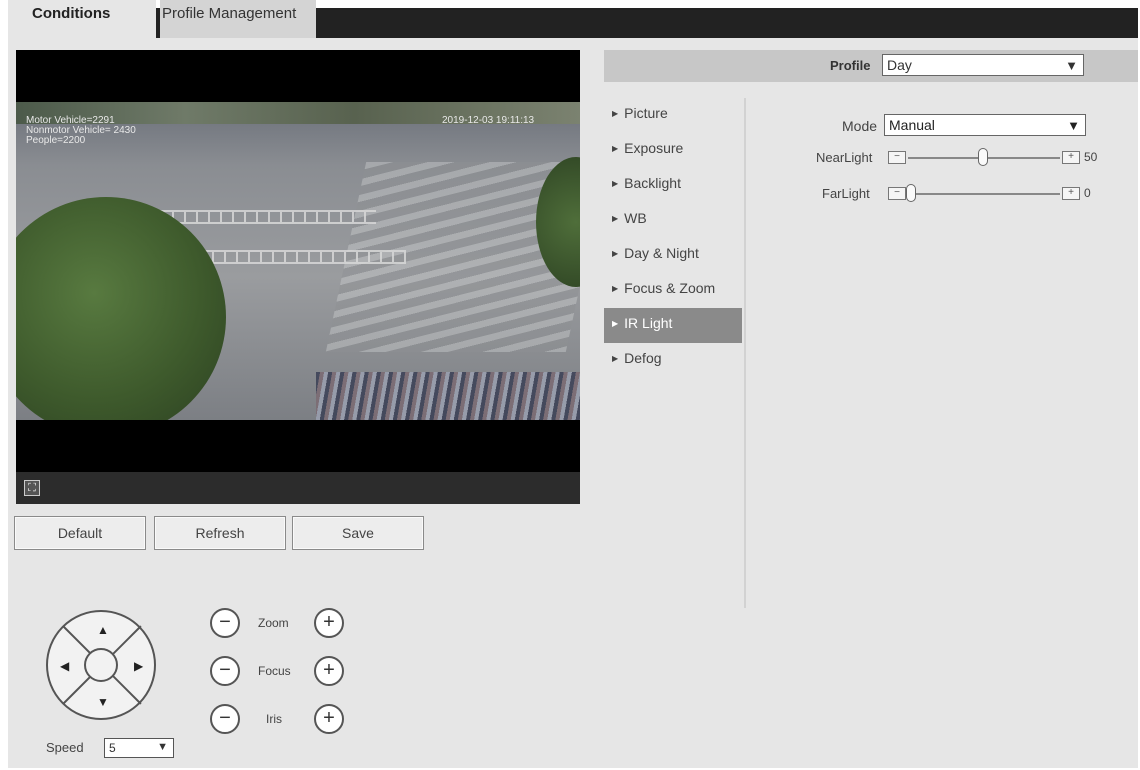  What do you see at coordinates (225, 623) in the screenshot?
I see `zoom-out-button: −` at bounding box center [225, 623].